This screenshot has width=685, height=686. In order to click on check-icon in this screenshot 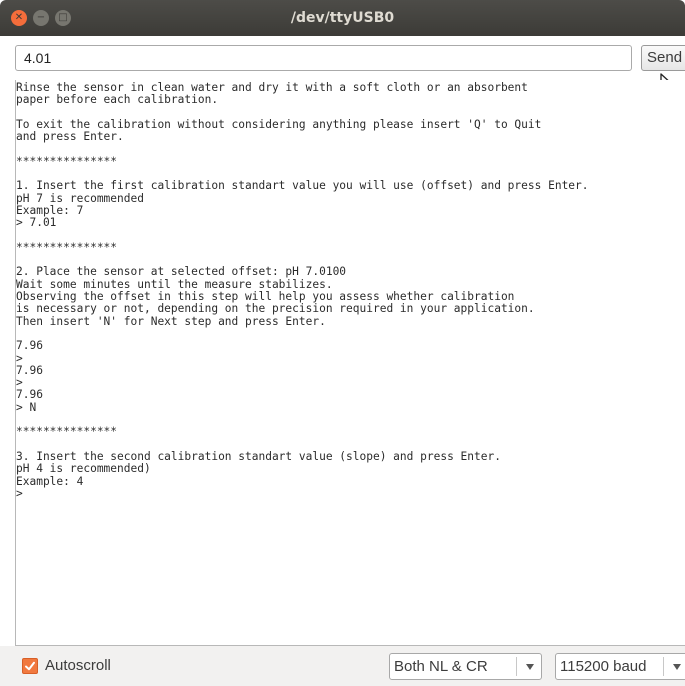, I will do `click(30, 666)`.